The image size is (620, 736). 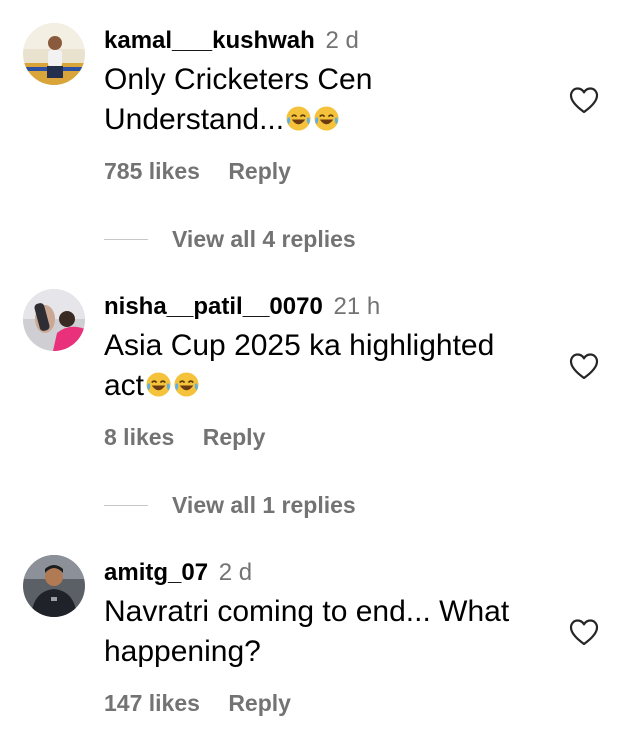 I want to click on comment-text-line: Only Cricketers Cen, so click(x=238, y=79).